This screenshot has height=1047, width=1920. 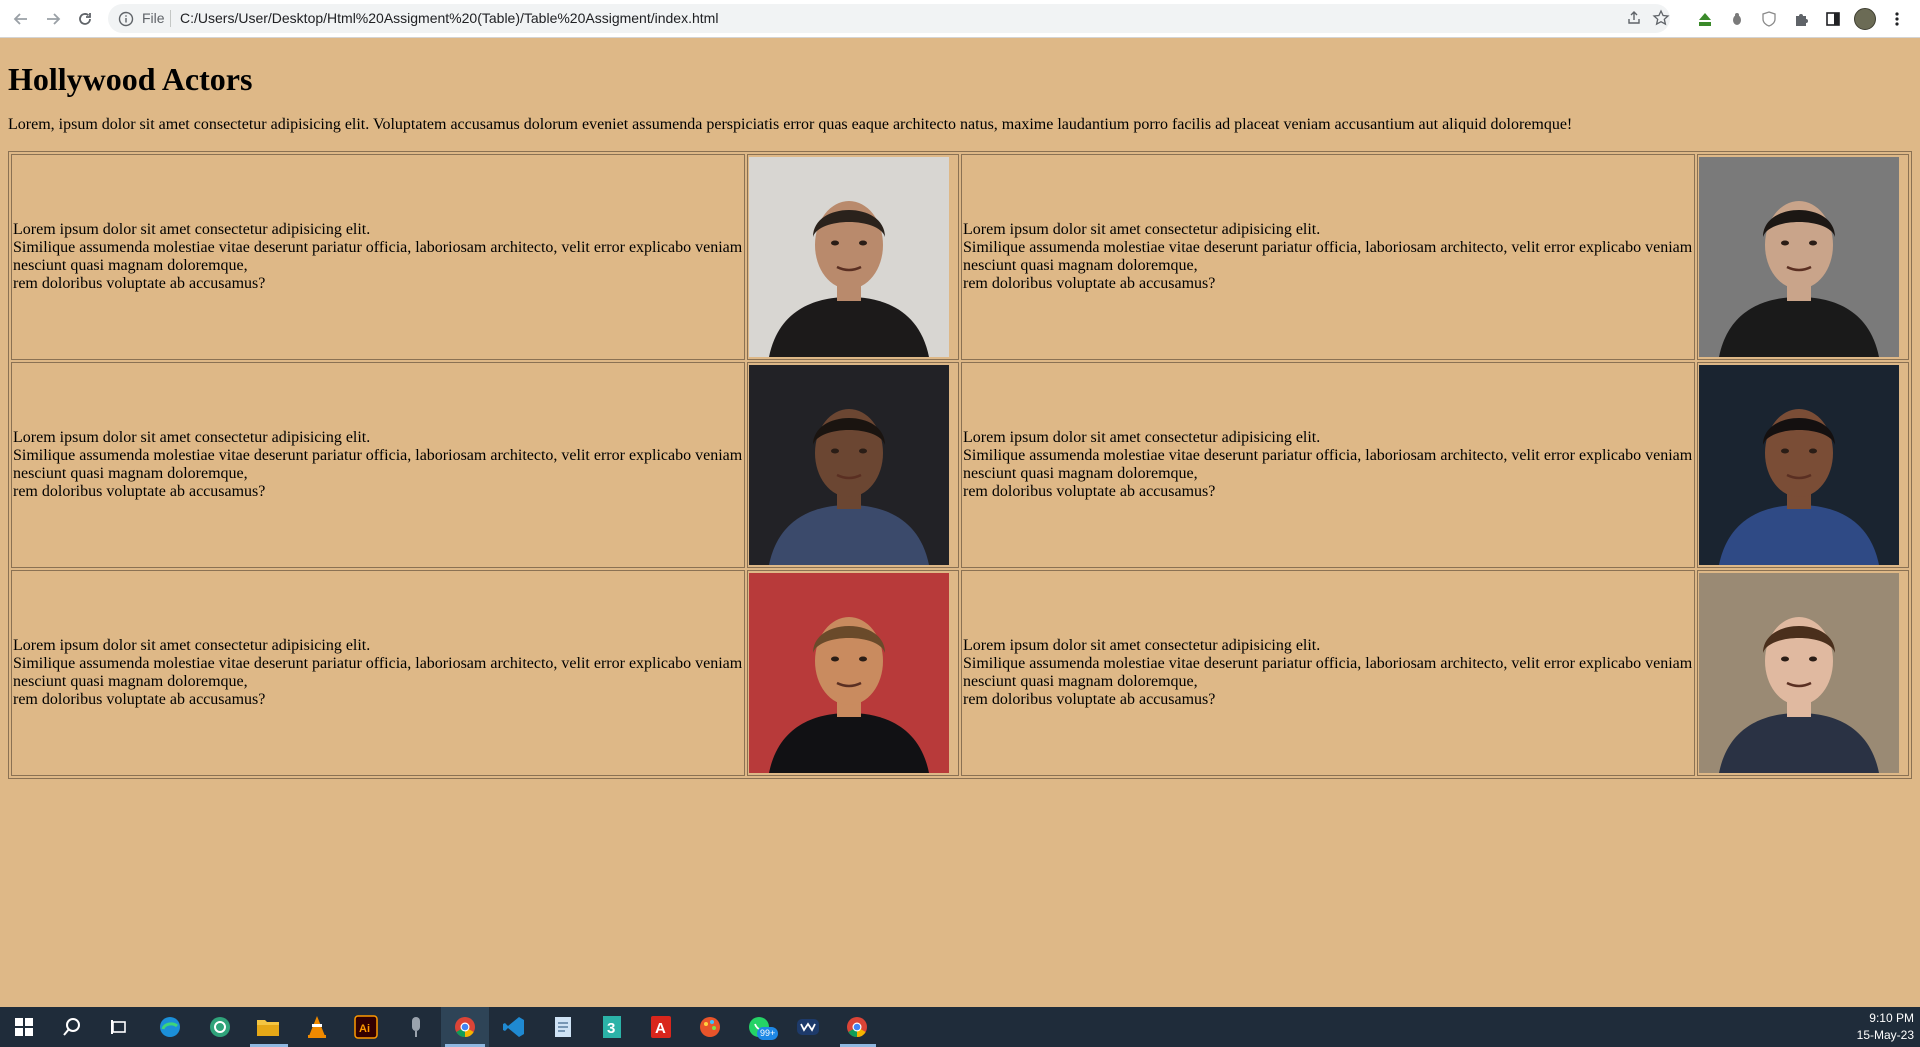 I want to click on palette-icon, so click(x=710, y=1027).